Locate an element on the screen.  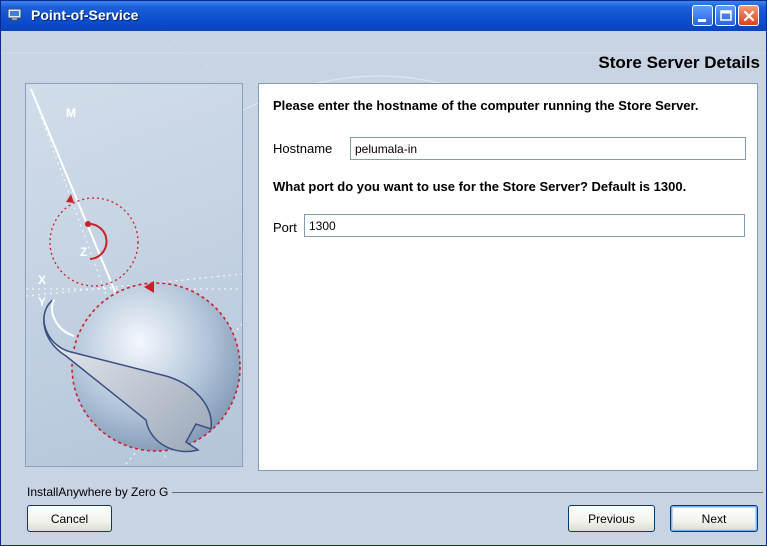
maximize-icon is located at coordinates (726, 15).